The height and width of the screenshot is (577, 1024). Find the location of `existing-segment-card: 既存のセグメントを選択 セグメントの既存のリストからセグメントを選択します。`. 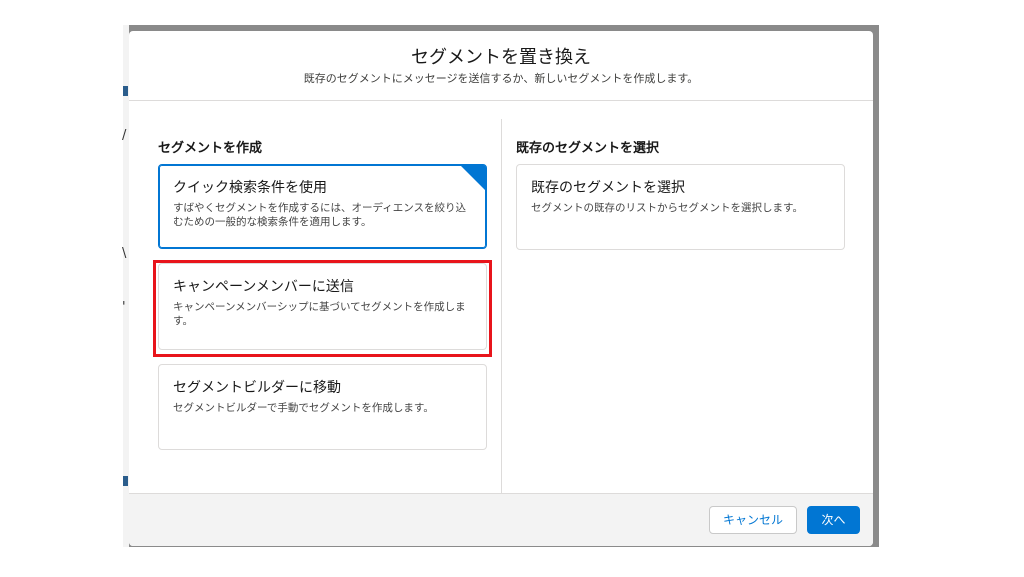

existing-segment-card: 既存のセグメントを選択 セグメントの既存のリストからセグメントを選択します。 is located at coordinates (680, 207).